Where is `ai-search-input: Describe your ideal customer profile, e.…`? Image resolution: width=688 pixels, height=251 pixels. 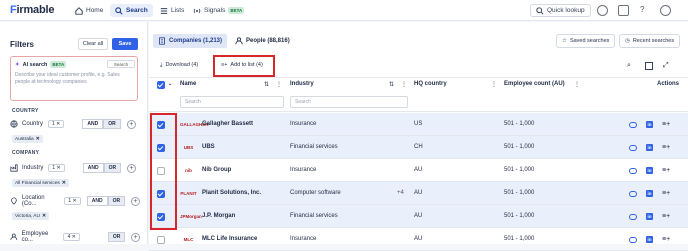 ai-search-input: Describe your ideal customer profile, e.… is located at coordinates (75, 79).